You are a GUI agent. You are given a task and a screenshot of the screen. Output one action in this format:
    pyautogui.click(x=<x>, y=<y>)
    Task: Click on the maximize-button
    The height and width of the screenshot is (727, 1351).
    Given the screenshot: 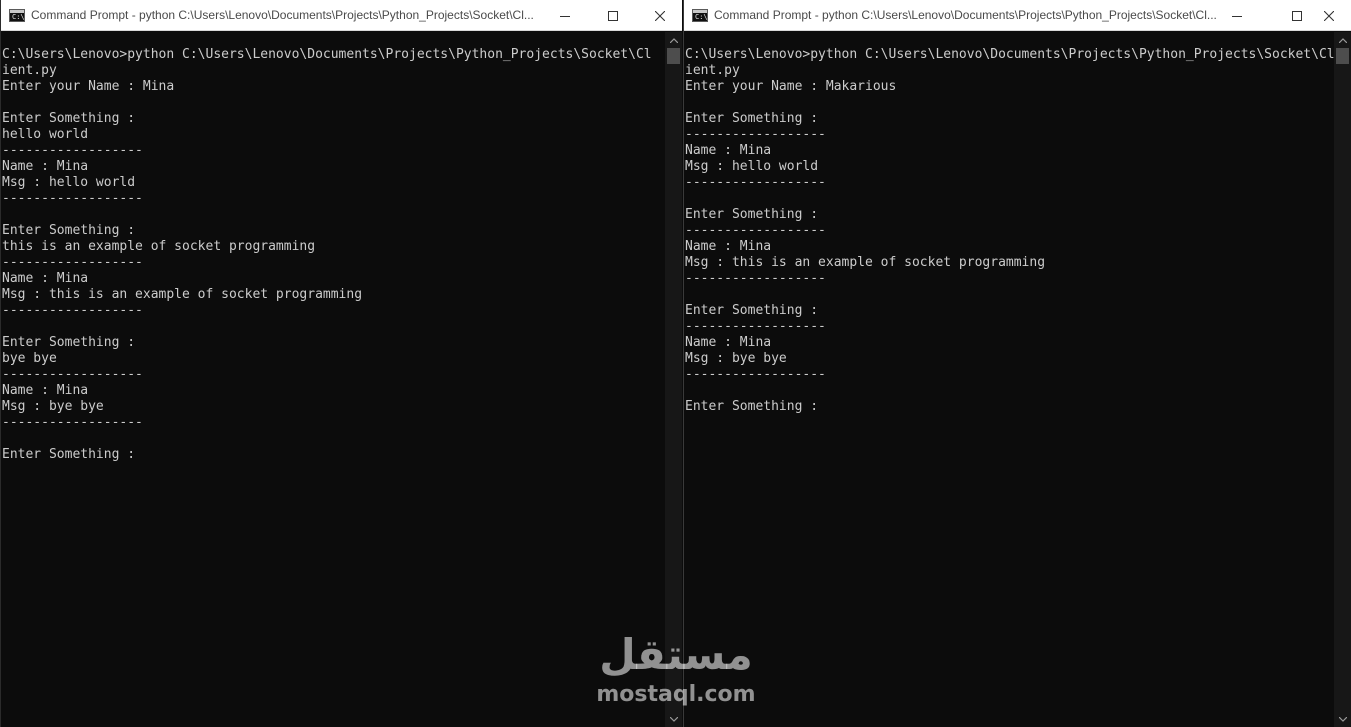 What is the action you would take?
    pyautogui.click(x=613, y=15)
    